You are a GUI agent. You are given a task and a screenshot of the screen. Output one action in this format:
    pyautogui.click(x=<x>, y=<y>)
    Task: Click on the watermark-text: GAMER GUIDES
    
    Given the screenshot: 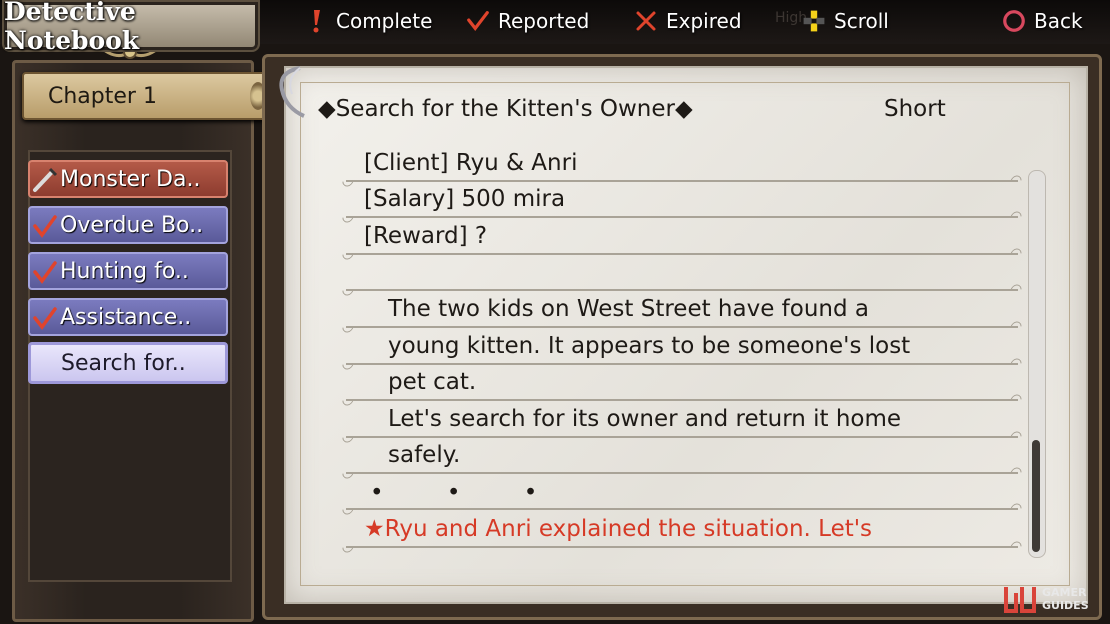 What is the action you would take?
    pyautogui.click(x=1065, y=599)
    